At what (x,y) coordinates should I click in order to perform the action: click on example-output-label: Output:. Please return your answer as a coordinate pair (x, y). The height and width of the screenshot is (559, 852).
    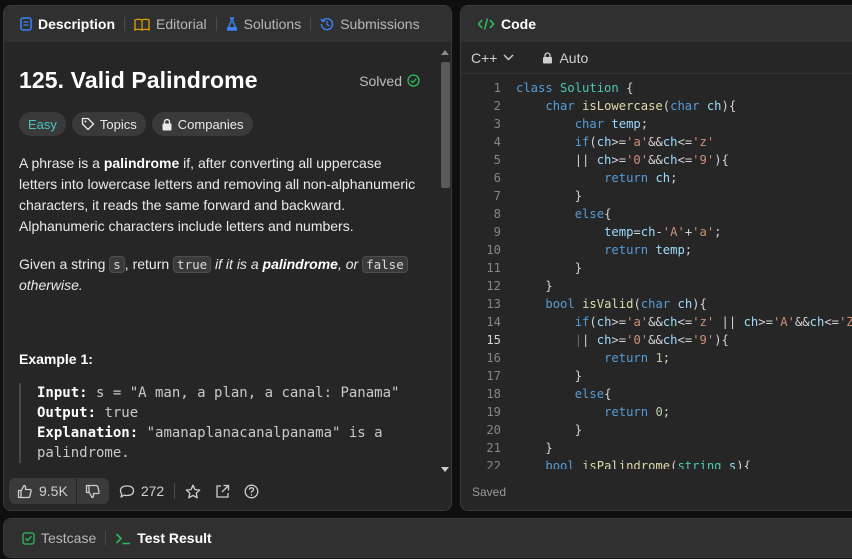
    Looking at the image, I should click on (67, 413).